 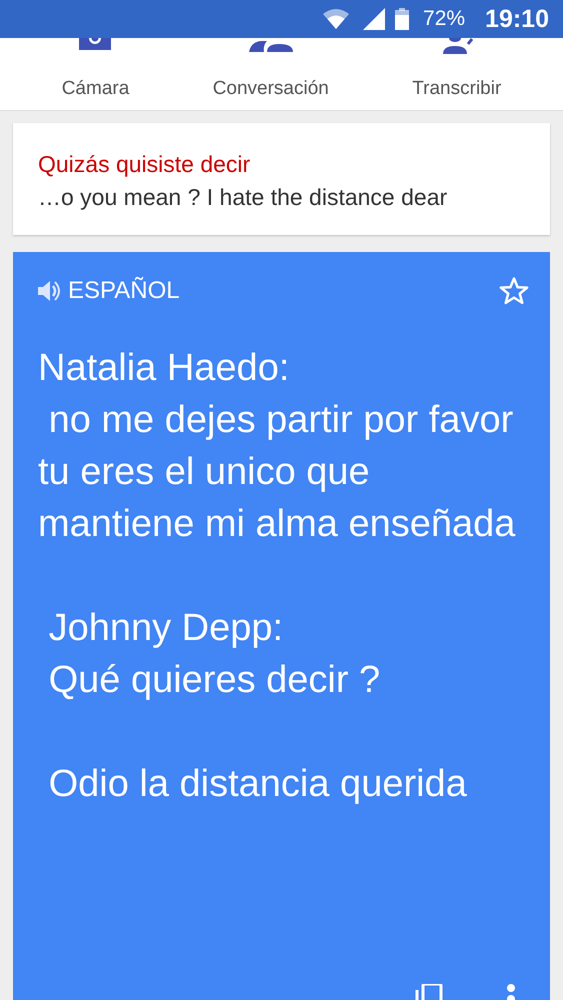 What do you see at coordinates (514, 291) in the screenshot?
I see `star-icon` at bounding box center [514, 291].